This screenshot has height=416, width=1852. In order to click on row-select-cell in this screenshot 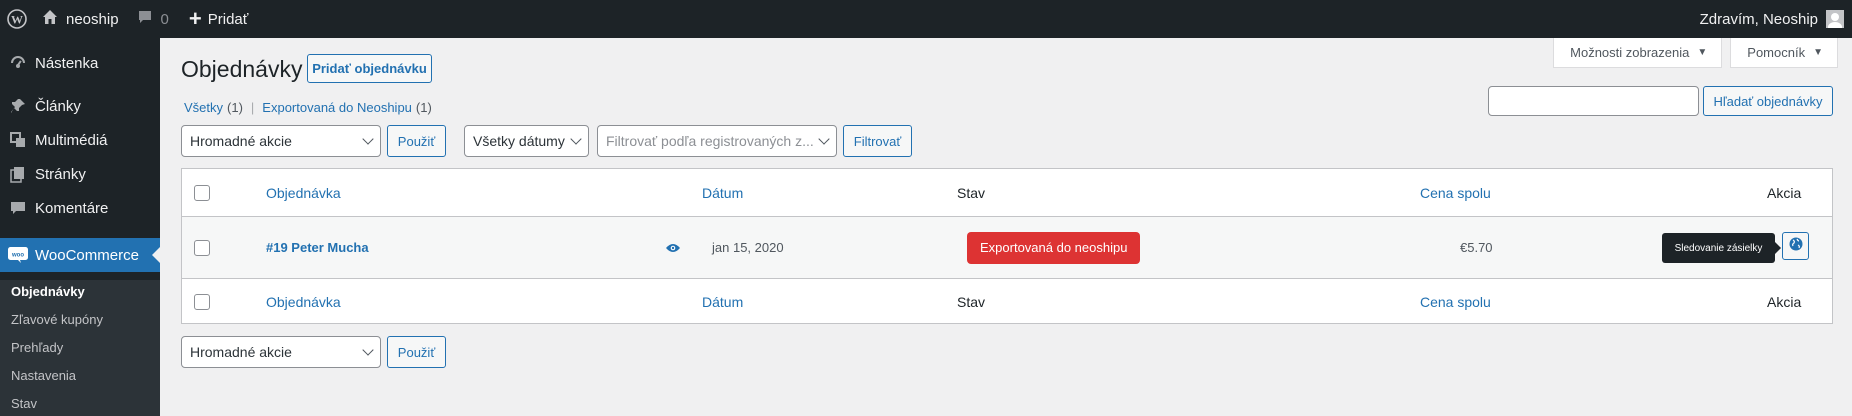, I will do `click(202, 247)`.